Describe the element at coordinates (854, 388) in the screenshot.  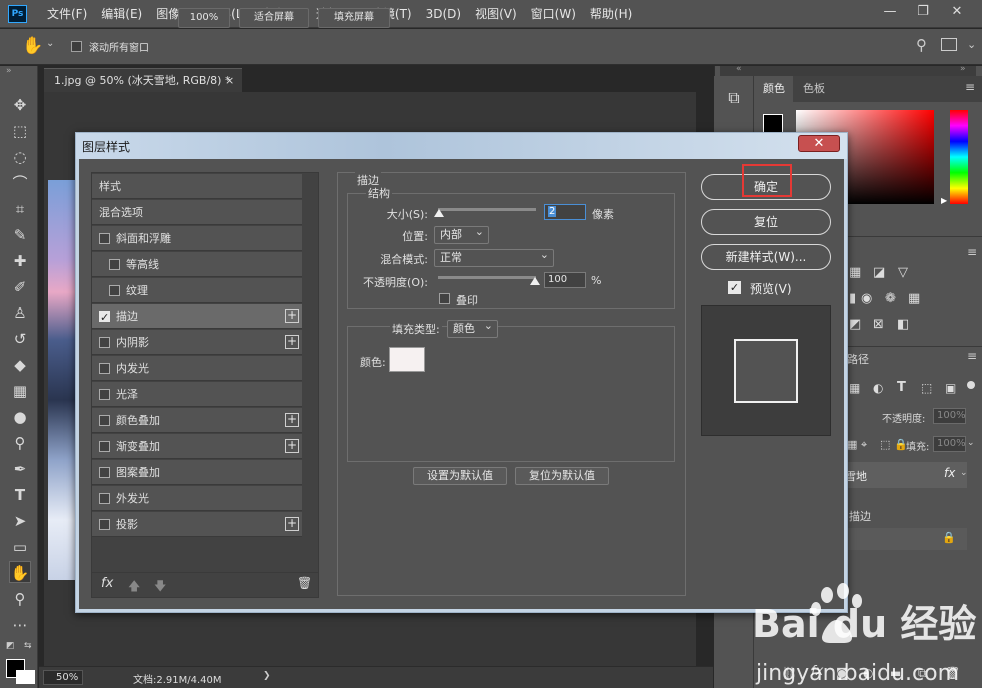
I see `filter-pixel-icon: ▦` at that location.